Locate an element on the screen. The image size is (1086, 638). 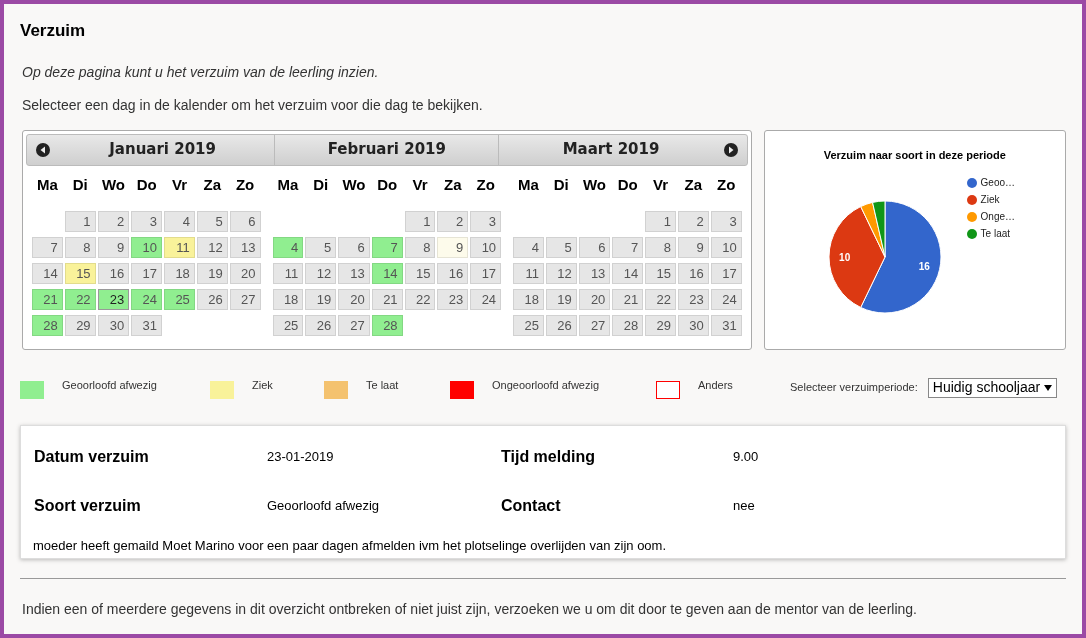
next-month-icon is located at coordinates (730, 149).